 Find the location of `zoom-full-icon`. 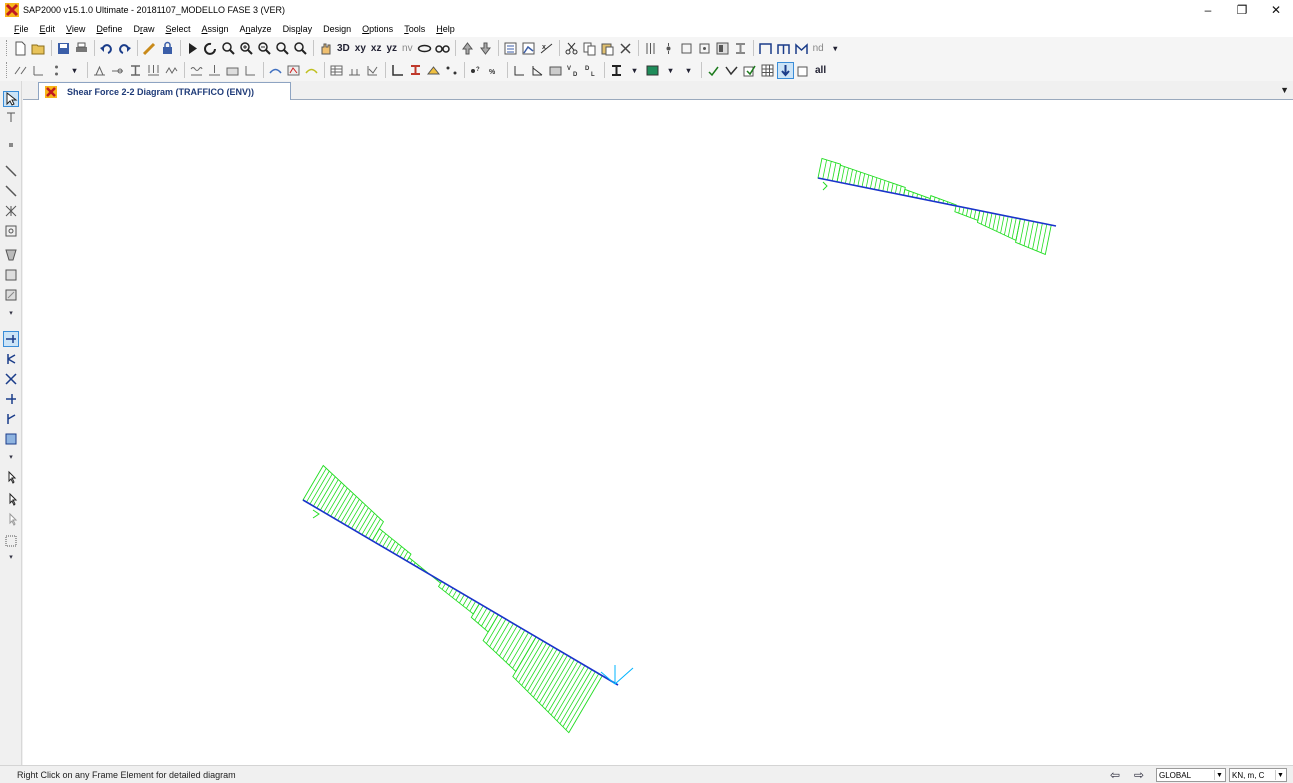

zoom-full-icon is located at coordinates (300, 48).